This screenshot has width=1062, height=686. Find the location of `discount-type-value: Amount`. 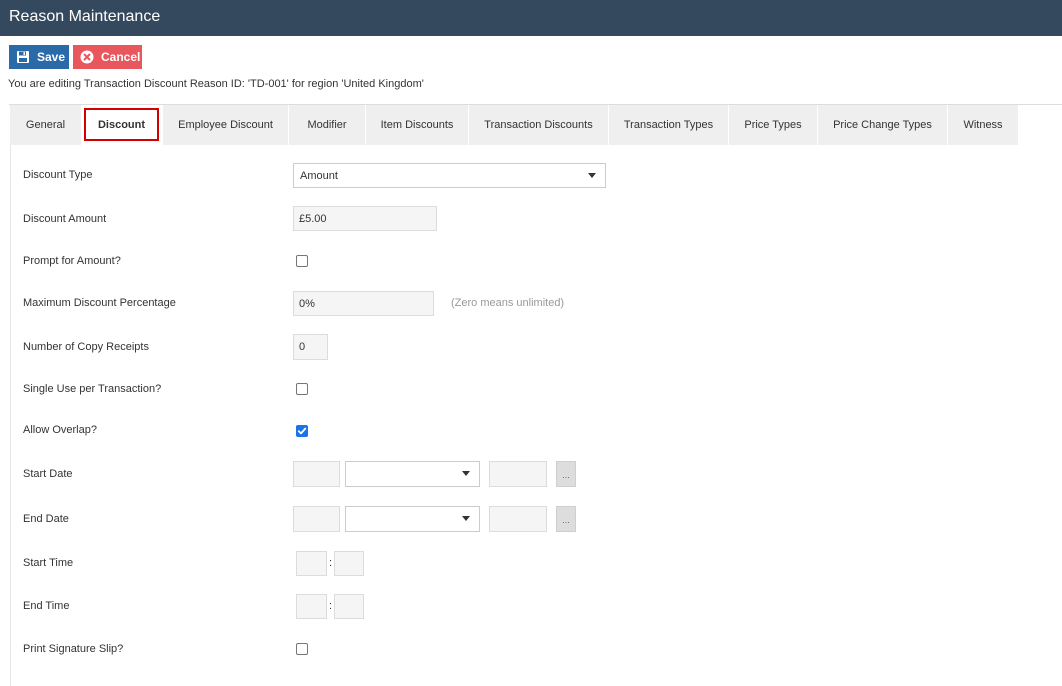

discount-type-value: Amount is located at coordinates (319, 175).